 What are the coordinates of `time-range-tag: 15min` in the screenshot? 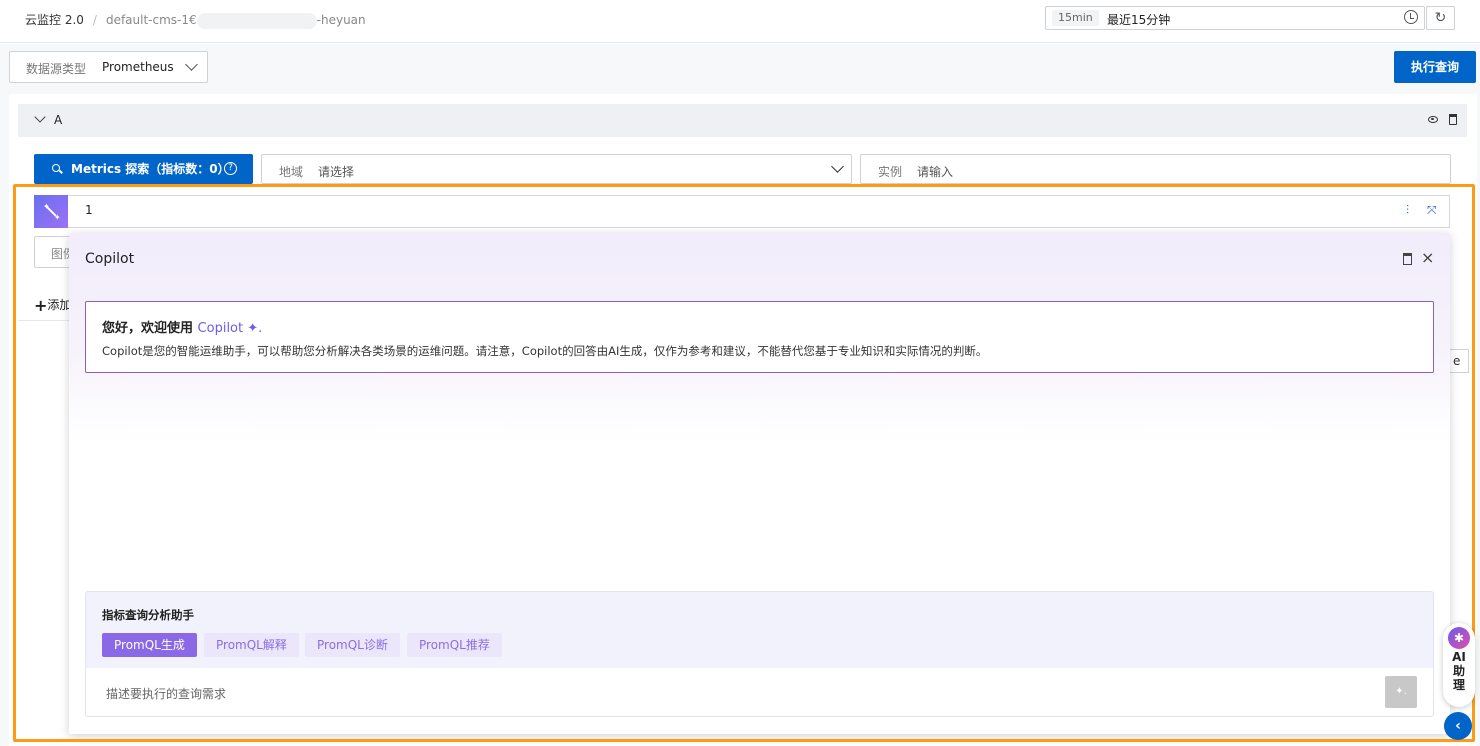 It's located at (1075, 18).